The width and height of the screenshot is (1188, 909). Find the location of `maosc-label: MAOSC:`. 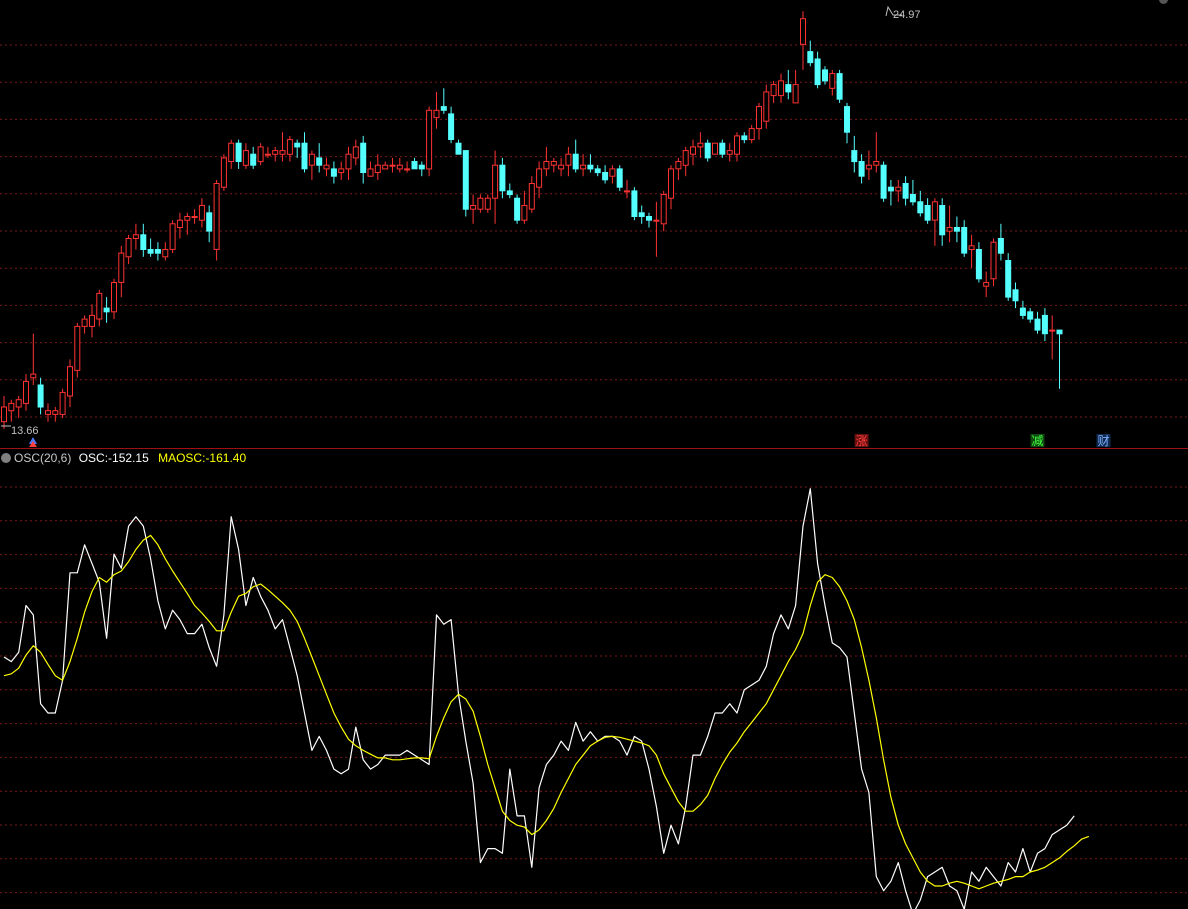

maosc-label: MAOSC: is located at coordinates (182, 458).